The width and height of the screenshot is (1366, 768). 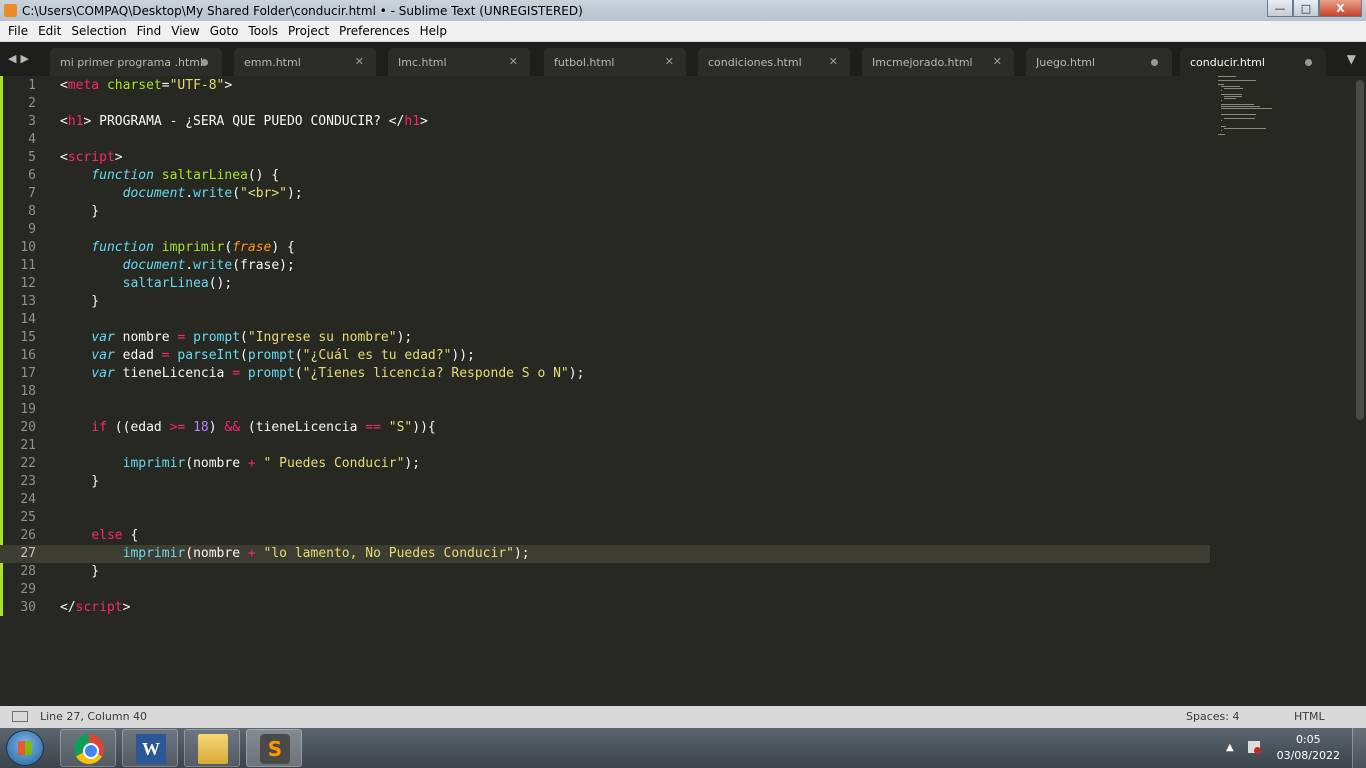 I want to click on code-line: 6 function saltarLinea() {, so click(x=605, y=176).